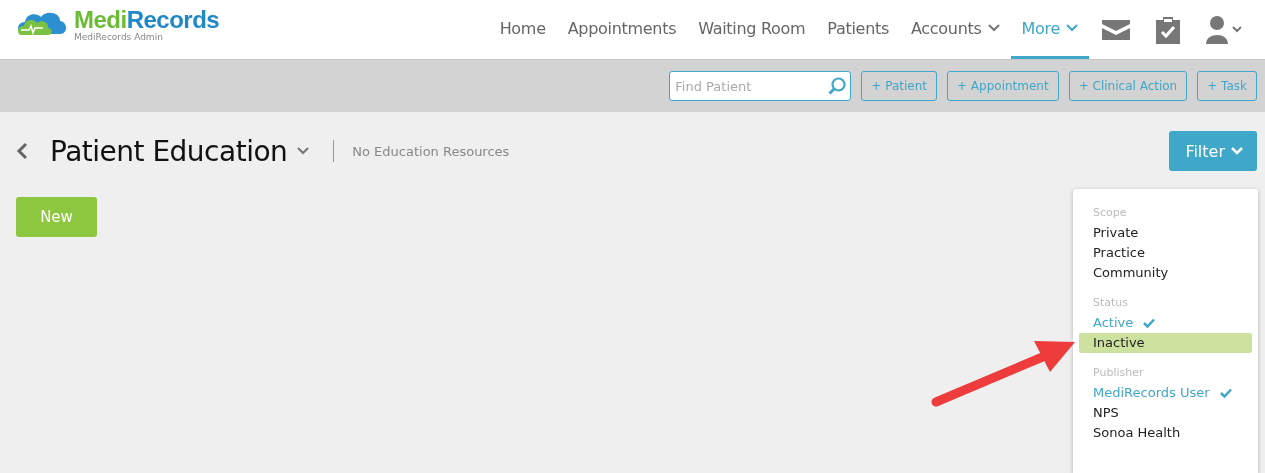  Describe the element at coordinates (1111, 303) in the screenshot. I see `menu-heading: Status` at that location.